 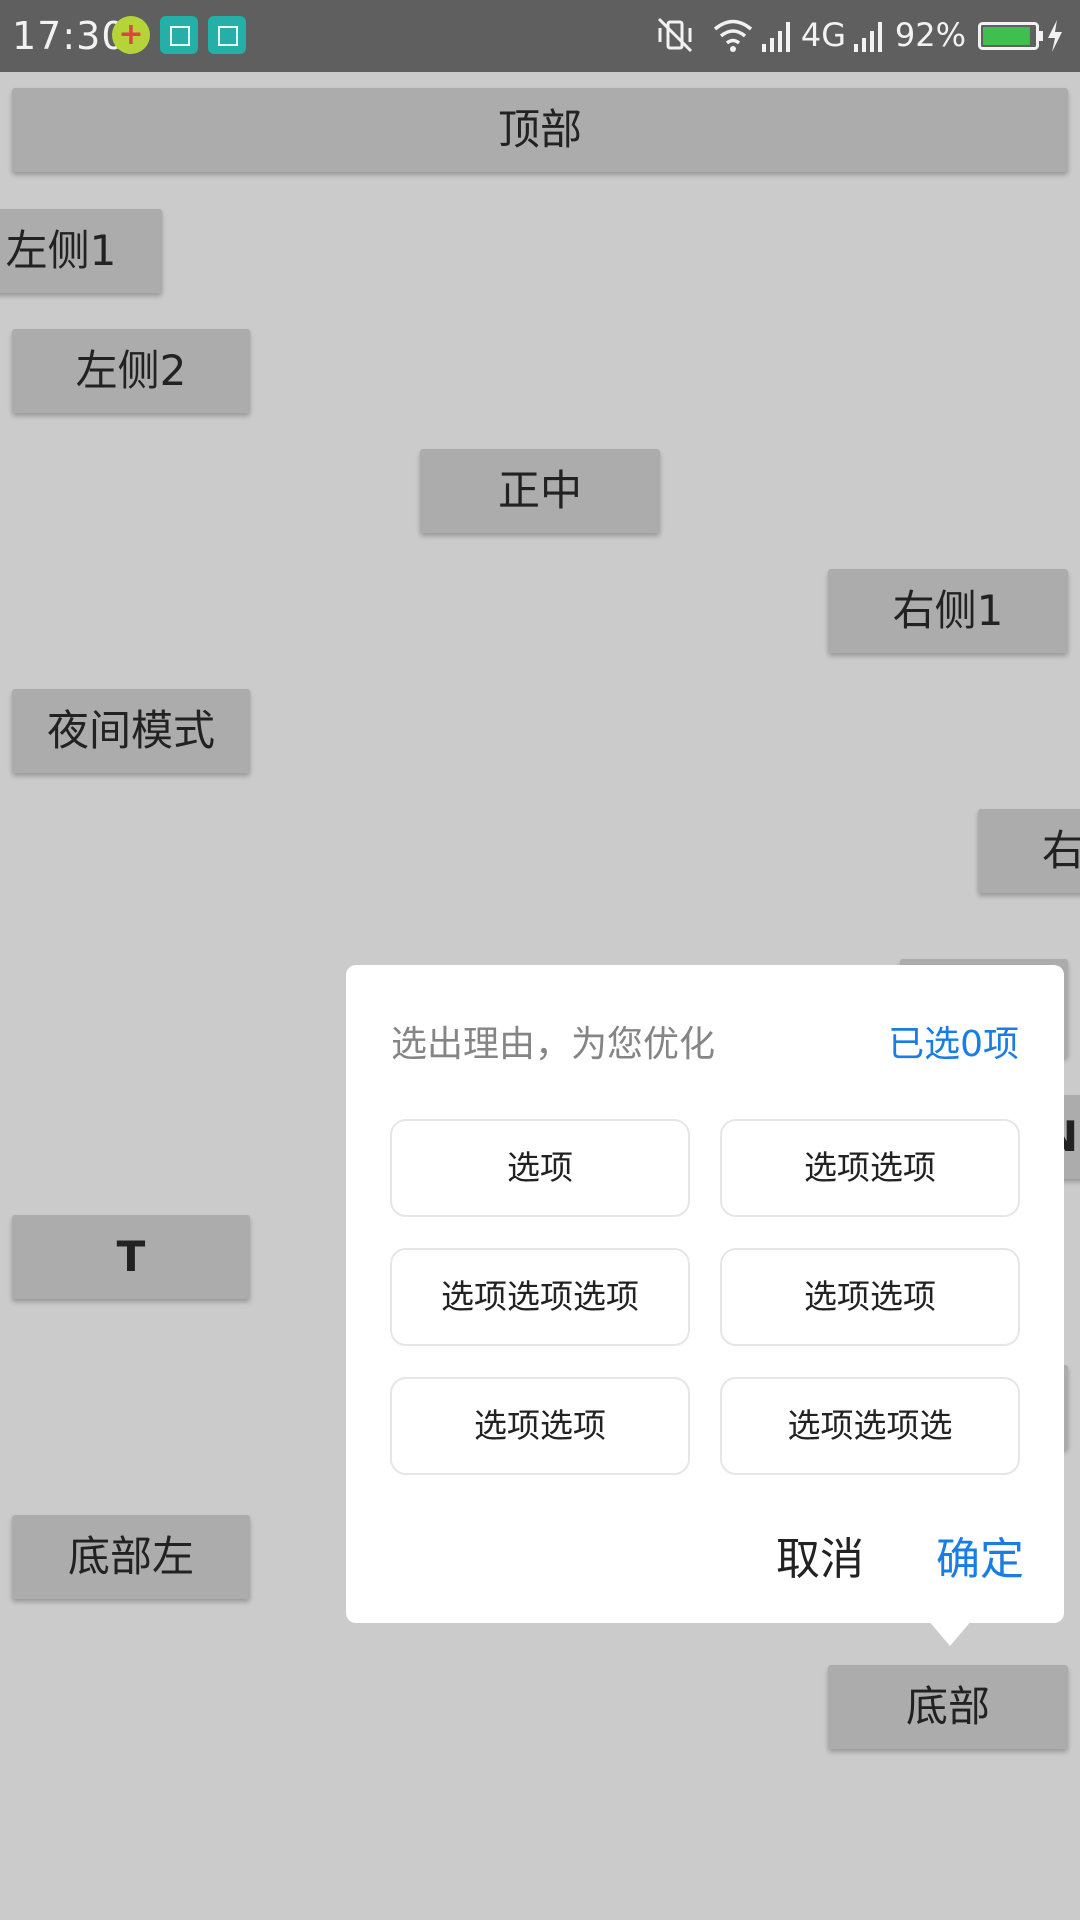 I want to click on app-notification-icon, so click(x=131, y=35).